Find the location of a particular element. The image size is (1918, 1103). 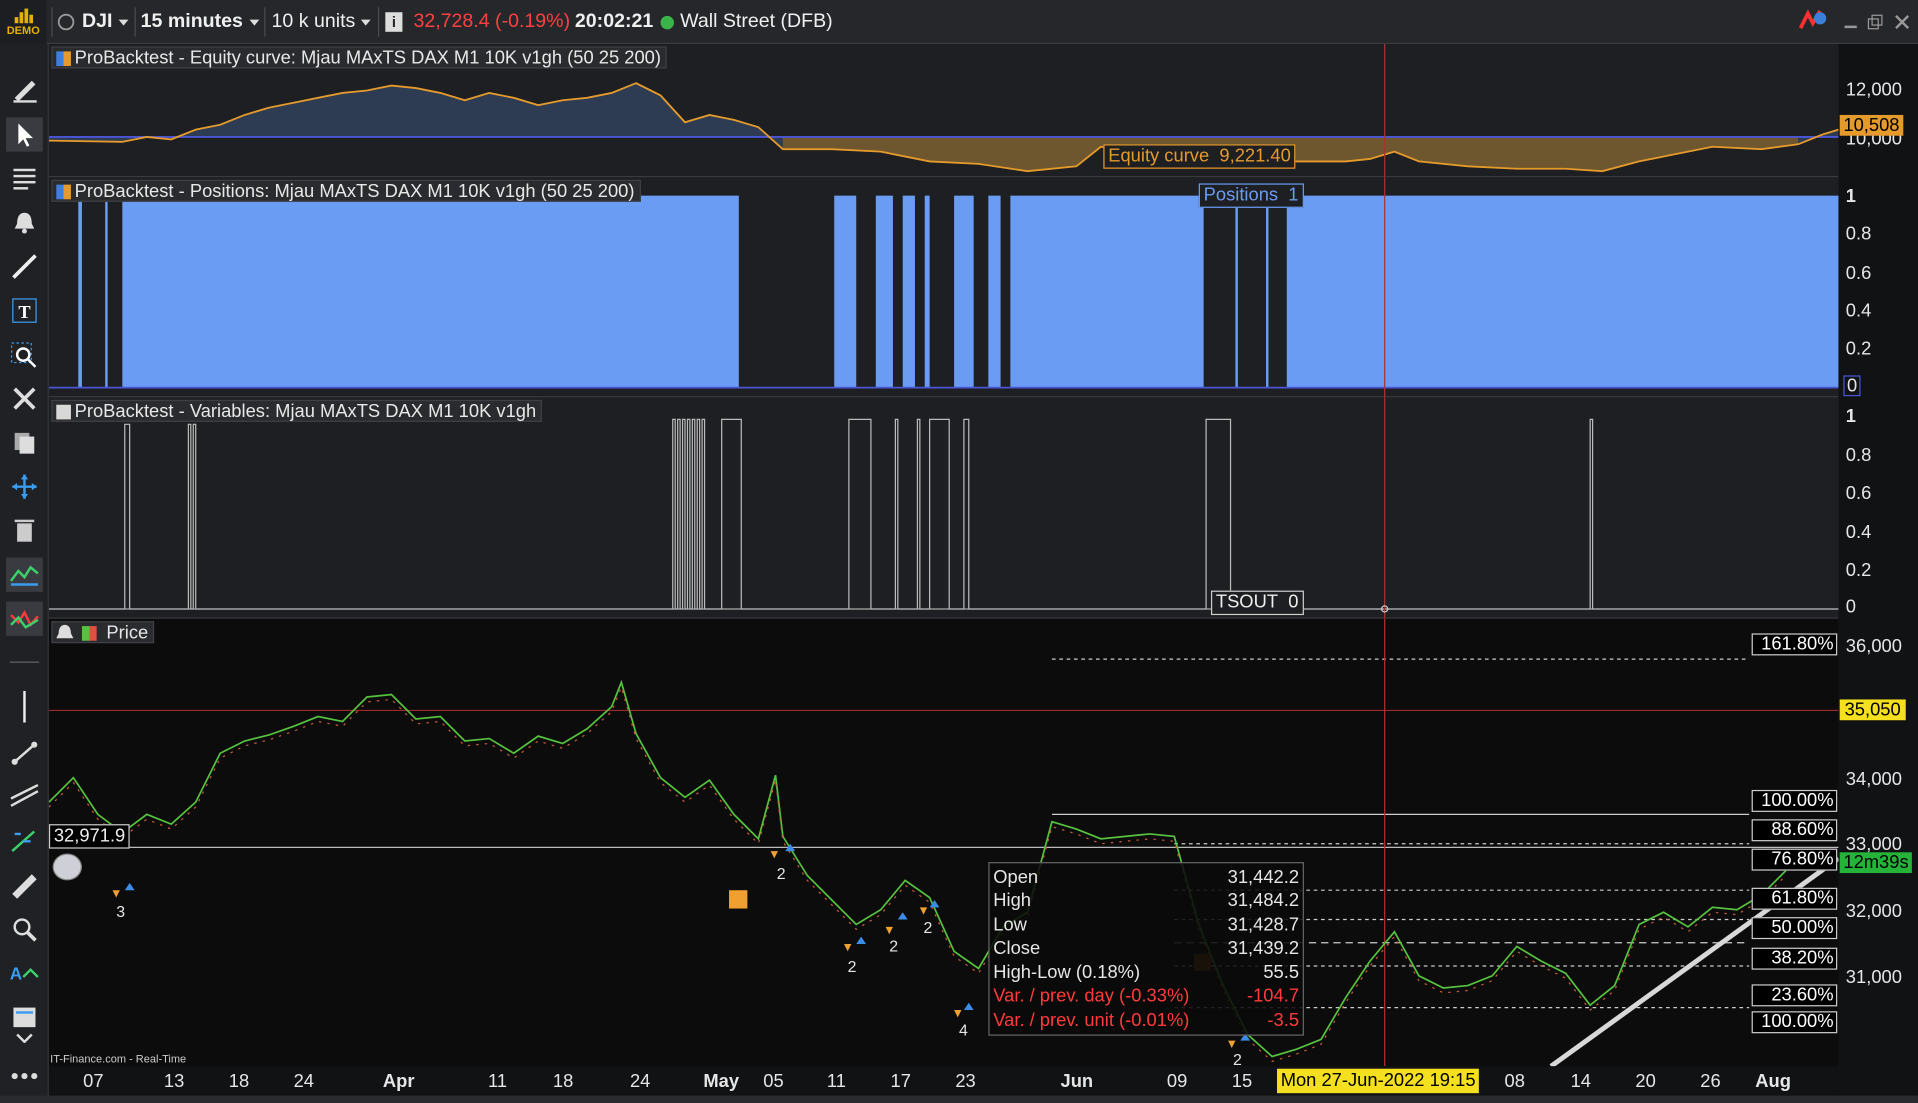

price-label-text: Price is located at coordinates (127, 633).